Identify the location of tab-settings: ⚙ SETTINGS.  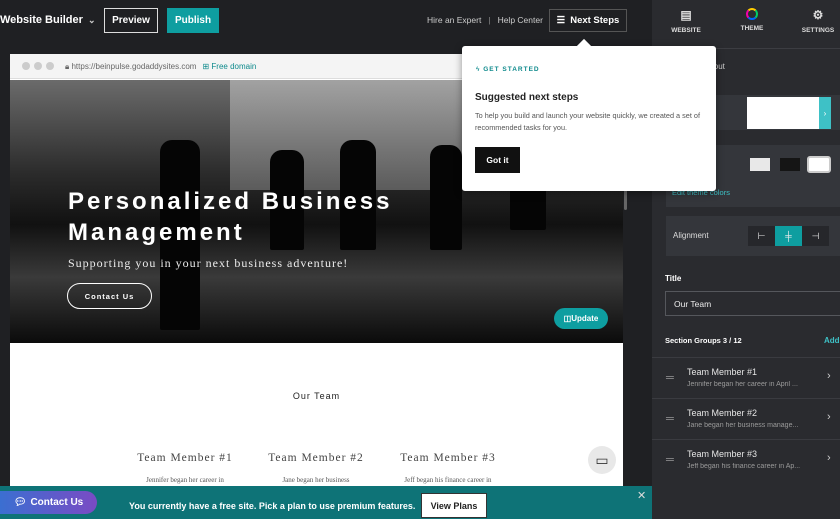
(814, 21).